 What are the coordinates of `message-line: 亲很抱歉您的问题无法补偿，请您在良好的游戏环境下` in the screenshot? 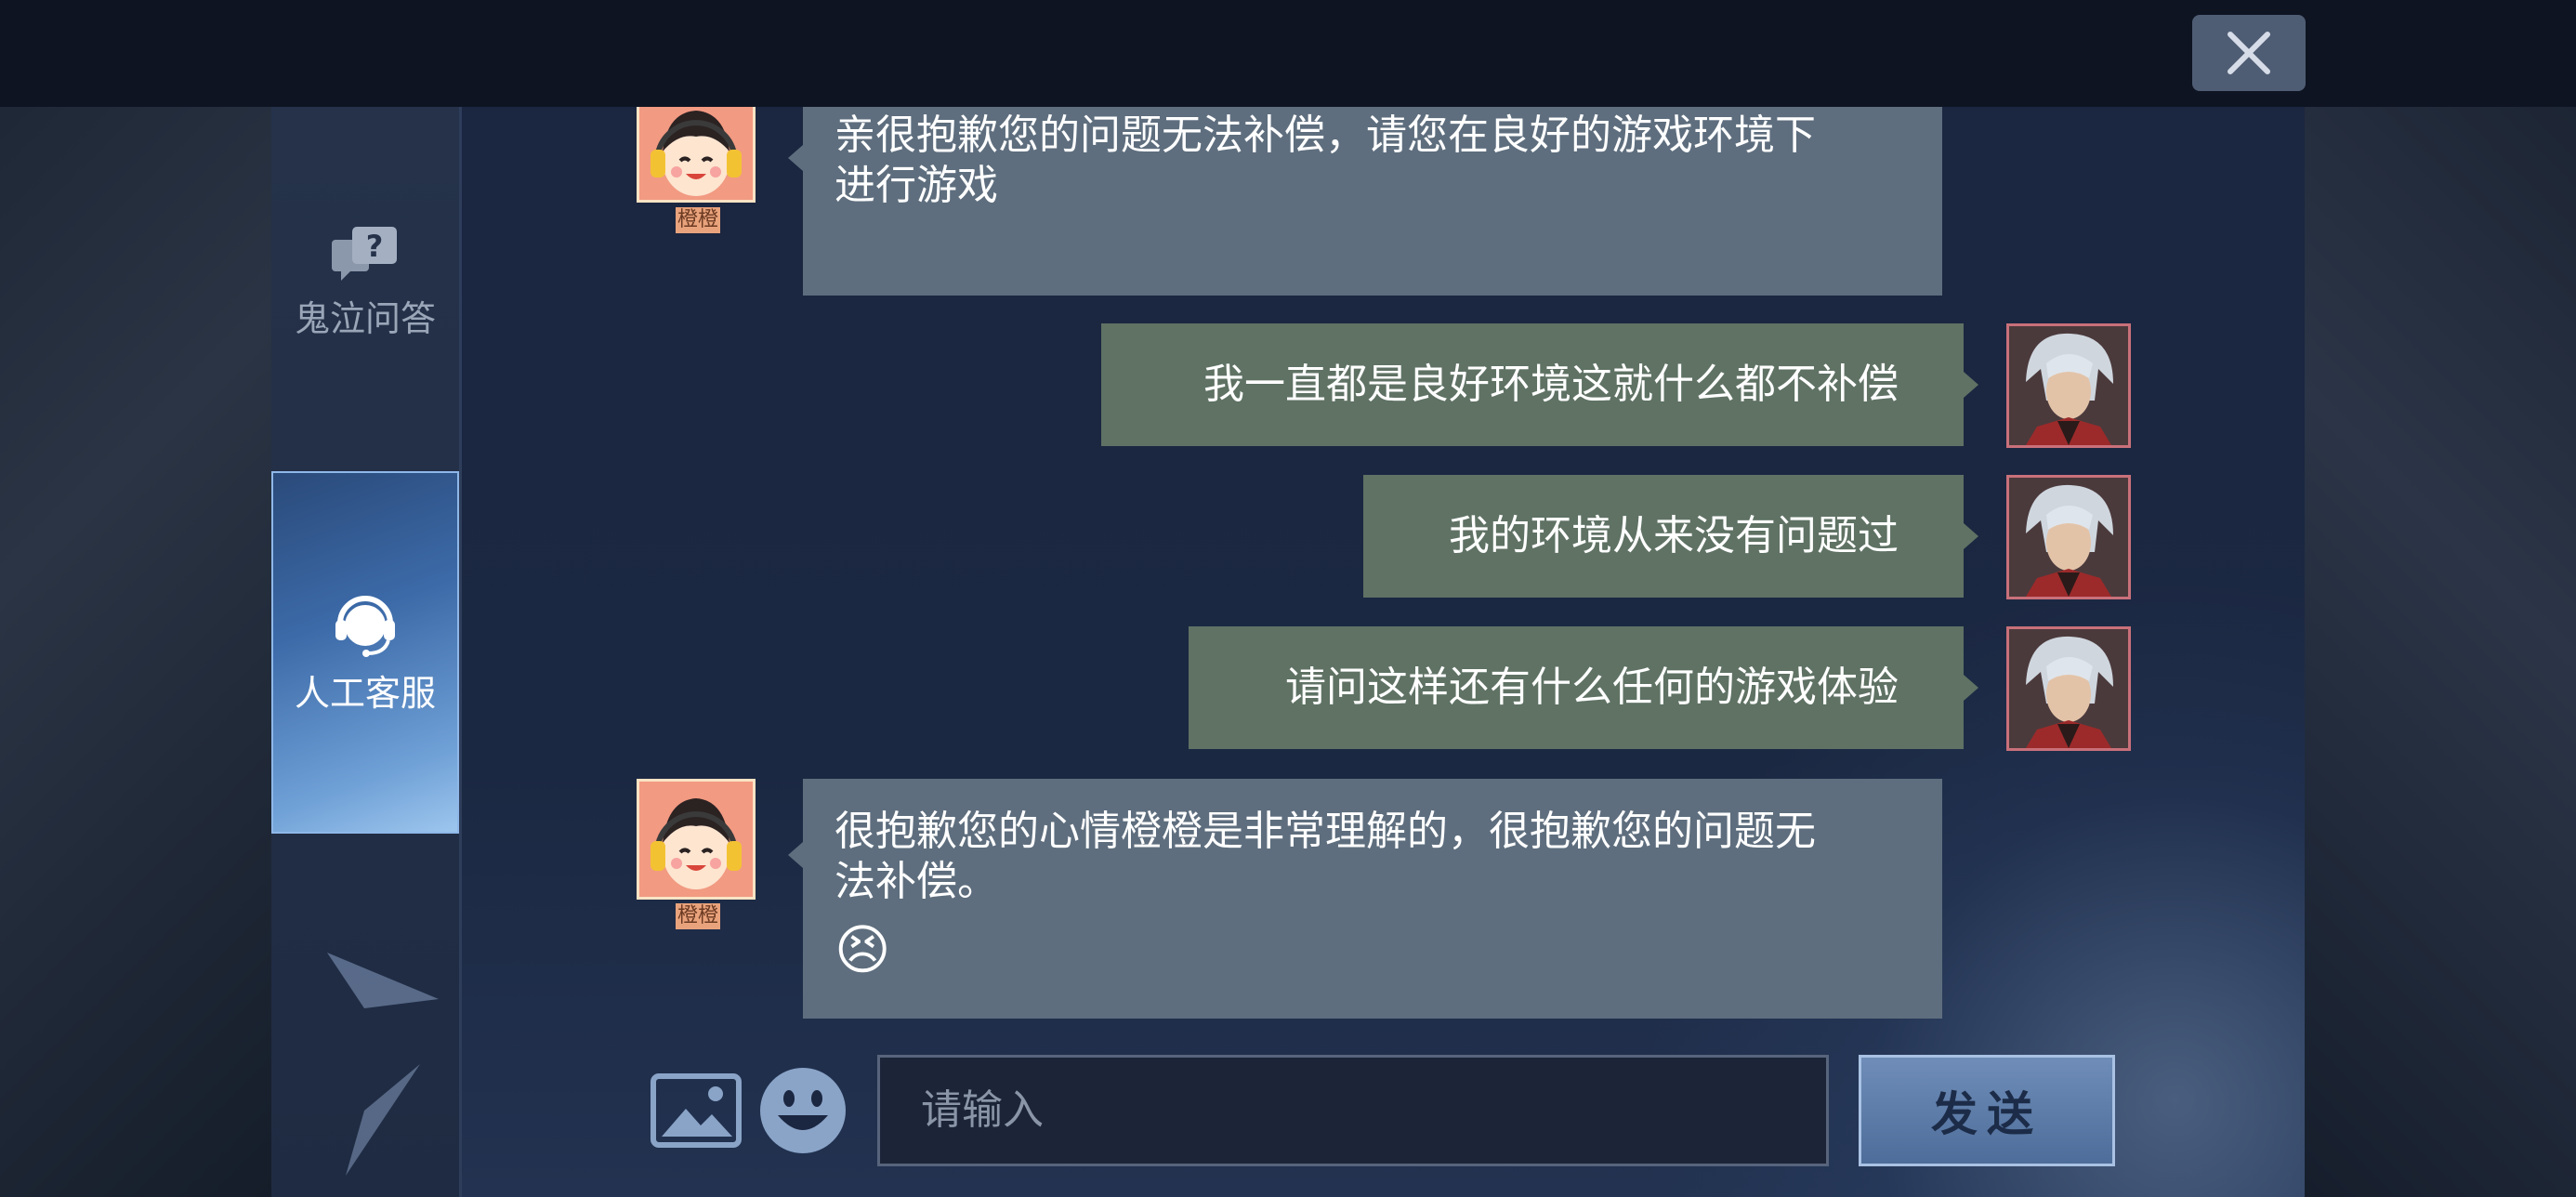 It's located at (1325, 135).